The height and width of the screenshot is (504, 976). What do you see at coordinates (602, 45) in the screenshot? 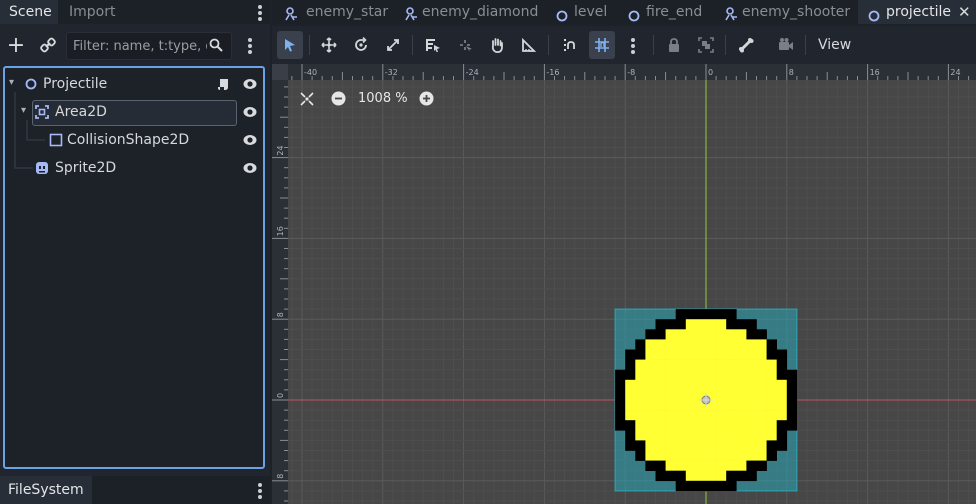
I see `grid-snap-icon` at bounding box center [602, 45].